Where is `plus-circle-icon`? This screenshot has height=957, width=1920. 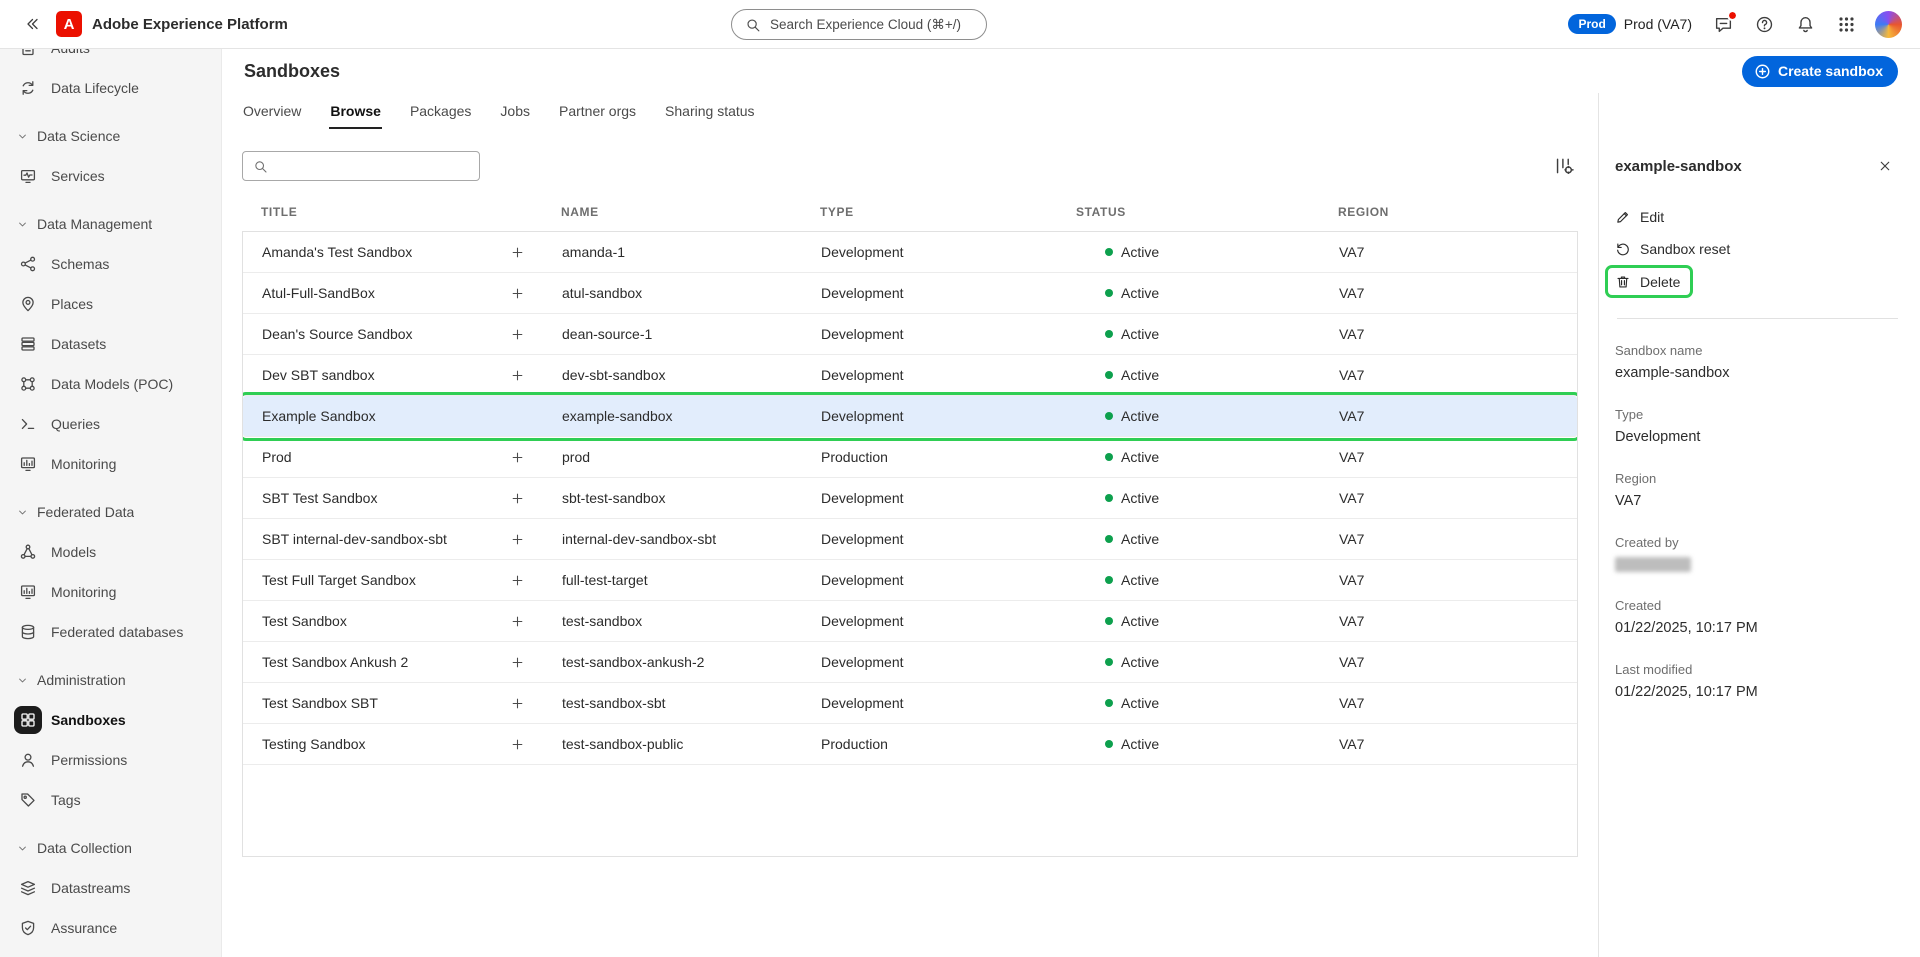
plus-circle-icon is located at coordinates (1762, 71).